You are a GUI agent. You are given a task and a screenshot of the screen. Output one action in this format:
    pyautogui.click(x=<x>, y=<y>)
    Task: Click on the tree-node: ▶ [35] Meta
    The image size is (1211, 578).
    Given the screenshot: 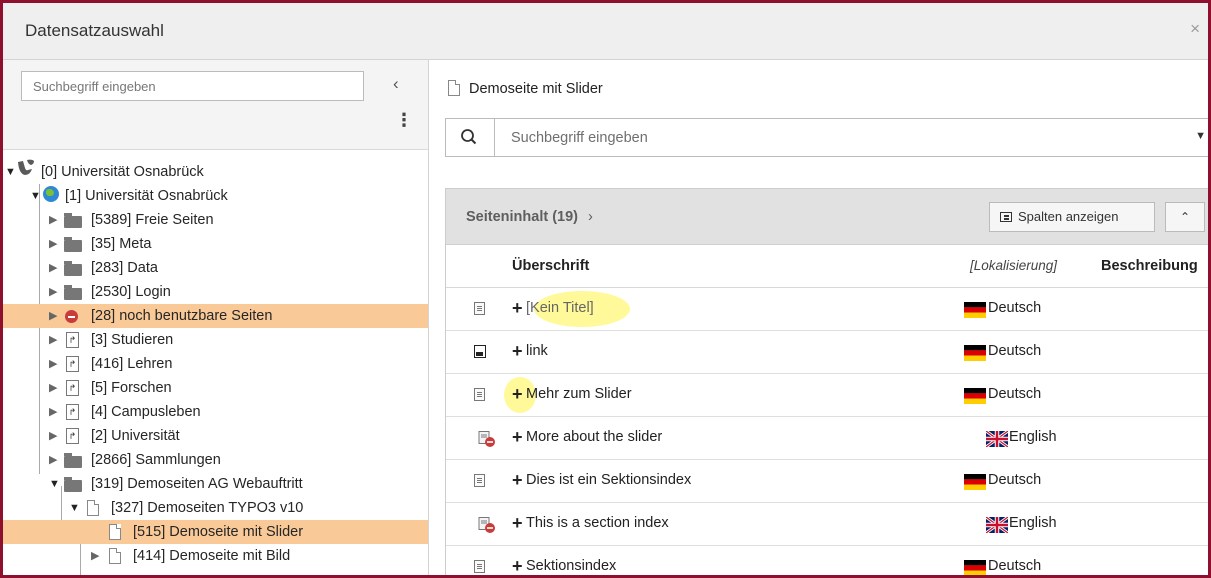 What is the action you would take?
    pyautogui.click(x=215, y=244)
    